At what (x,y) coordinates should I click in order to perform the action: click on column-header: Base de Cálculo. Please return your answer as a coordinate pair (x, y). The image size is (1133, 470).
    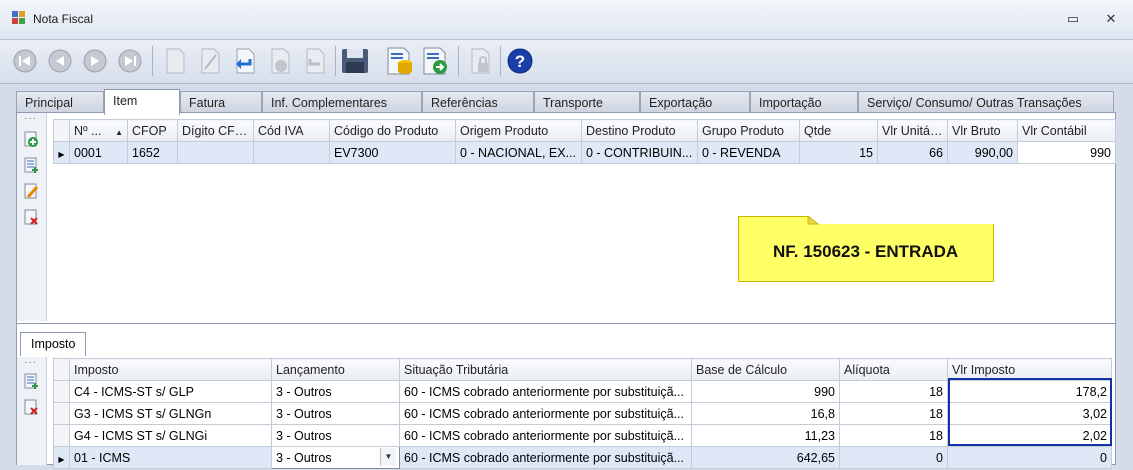
    Looking at the image, I should click on (765, 369).